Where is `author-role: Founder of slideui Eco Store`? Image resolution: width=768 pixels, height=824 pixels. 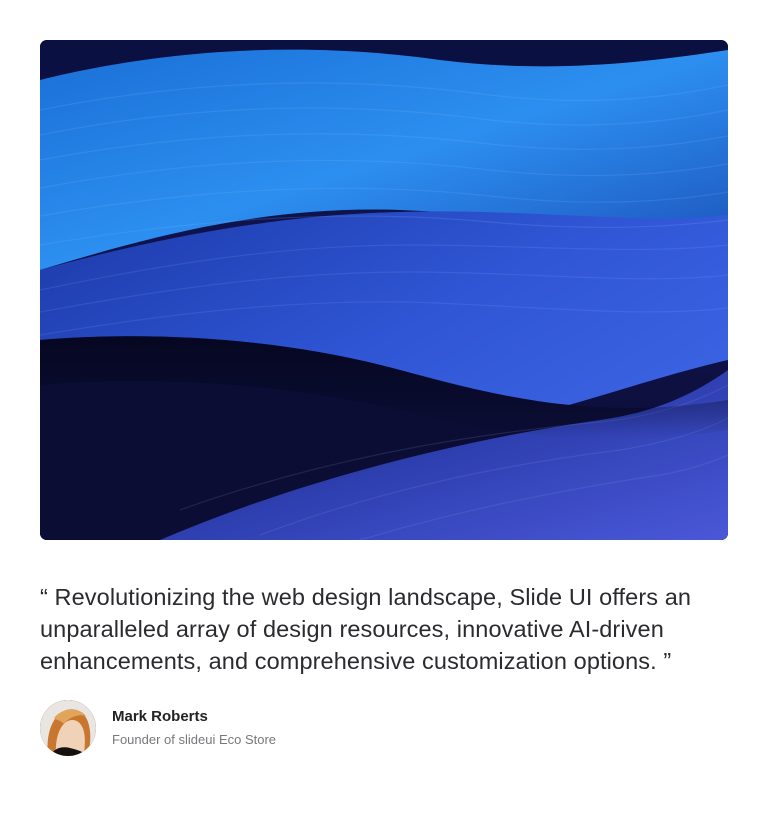 author-role: Founder of slideui Eco Store is located at coordinates (194, 739).